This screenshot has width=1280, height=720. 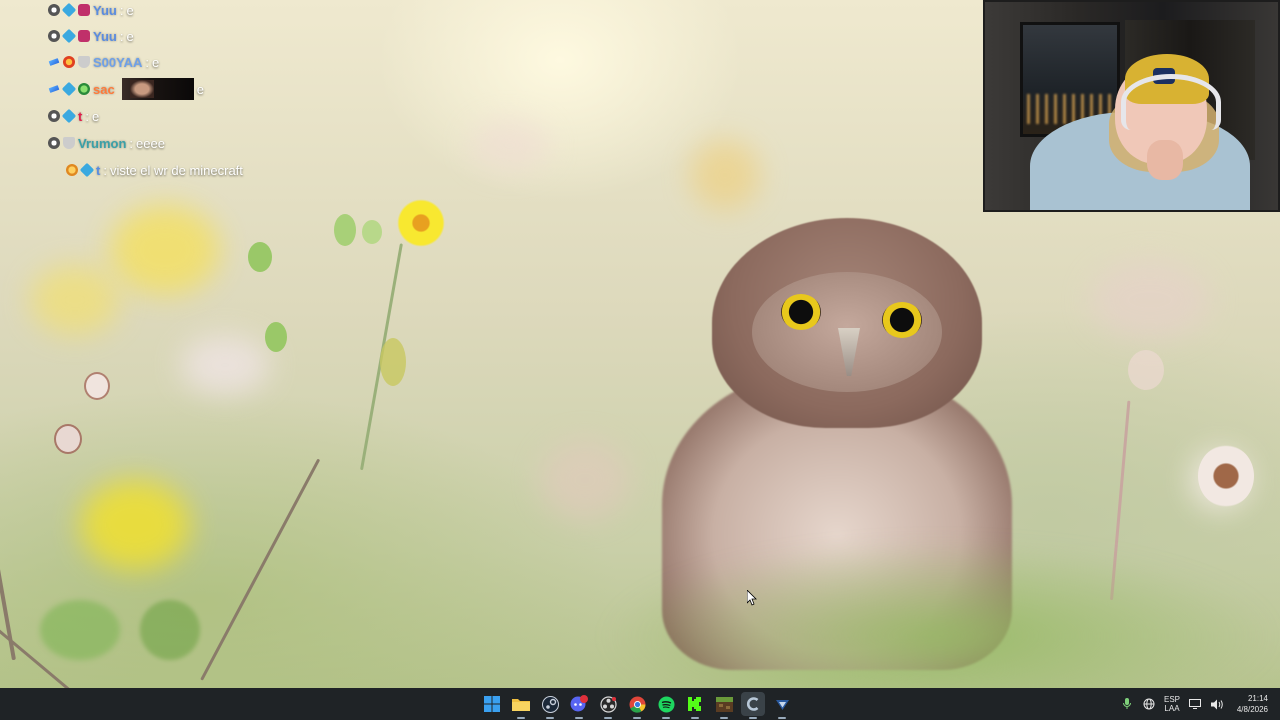 I want to click on dried-flower, so click(x=97, y=386).